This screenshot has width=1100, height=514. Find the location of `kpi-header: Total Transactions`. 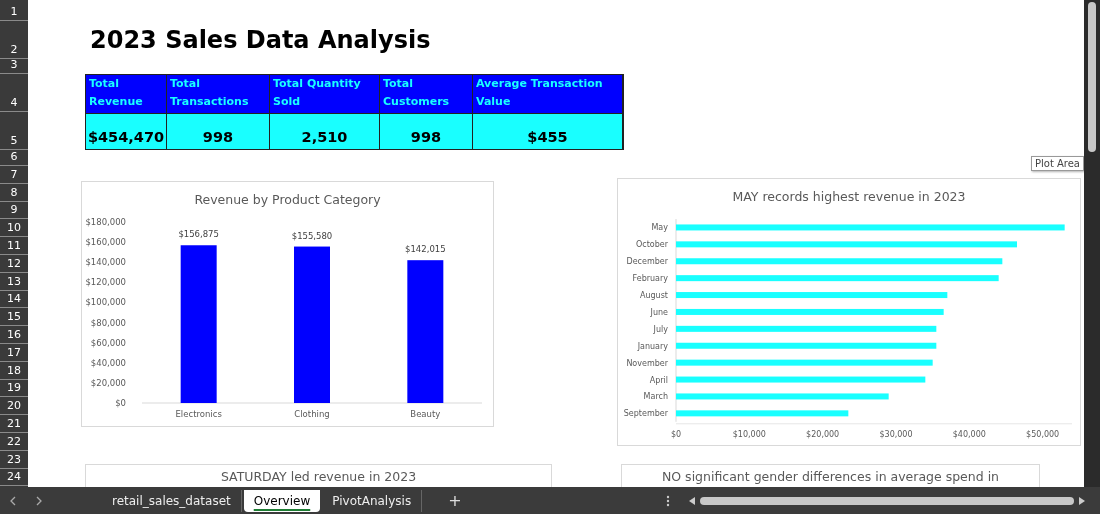

kpi-header: Total Transactions is located at coordinates (218, 94).